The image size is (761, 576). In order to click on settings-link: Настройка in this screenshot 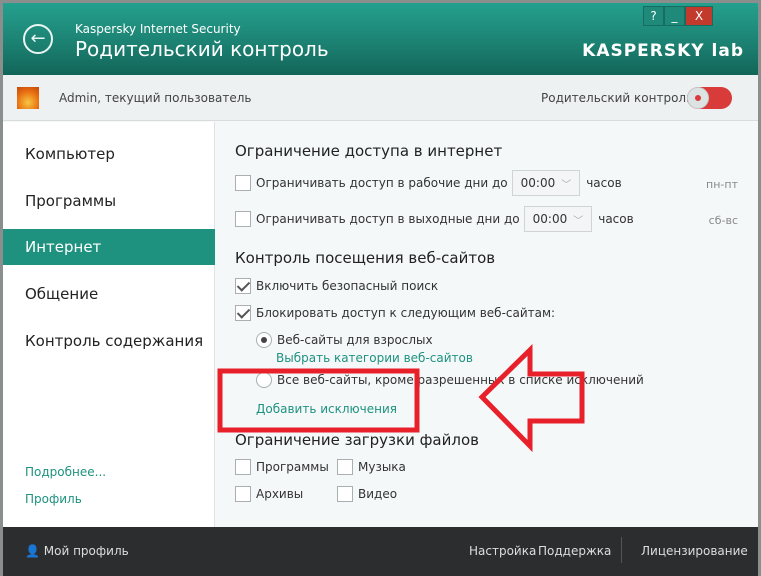, I will do `click(502, 551)`.